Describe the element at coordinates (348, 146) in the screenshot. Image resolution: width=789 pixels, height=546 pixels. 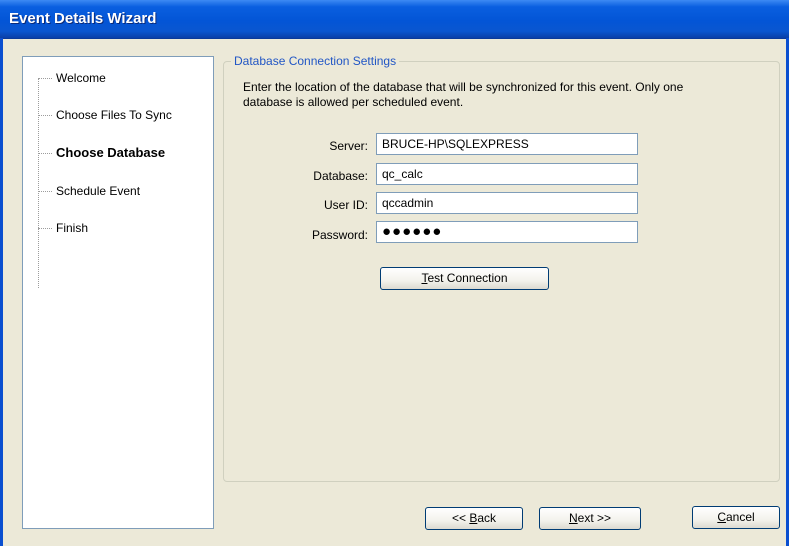
I see `server-label: Server:` at that location.